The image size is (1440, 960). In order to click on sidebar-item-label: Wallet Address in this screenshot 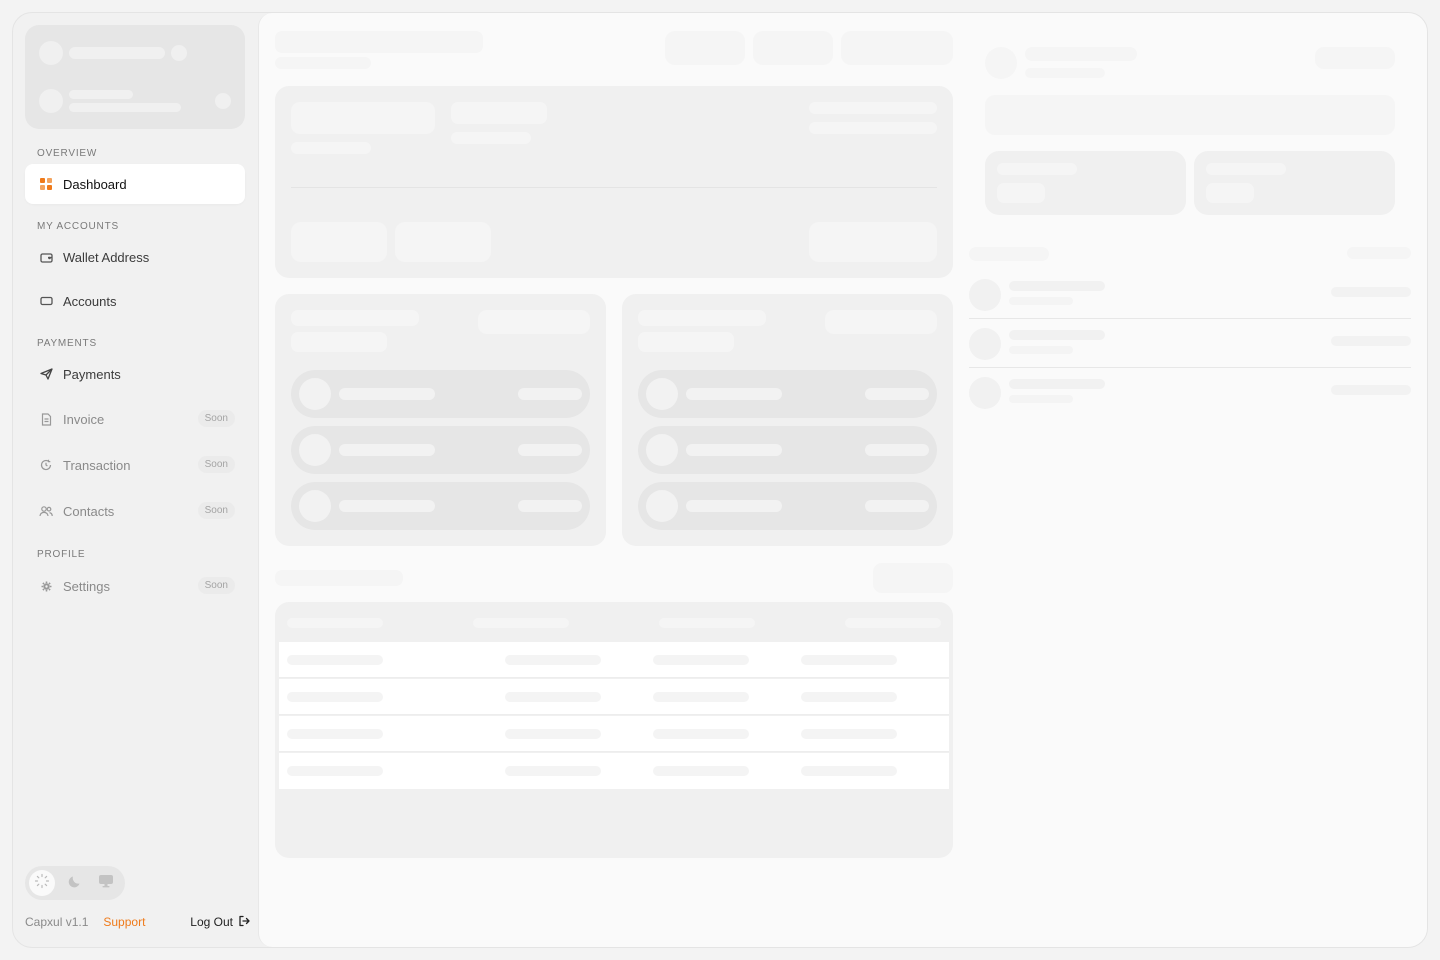, I will do `click(106, 257)`.